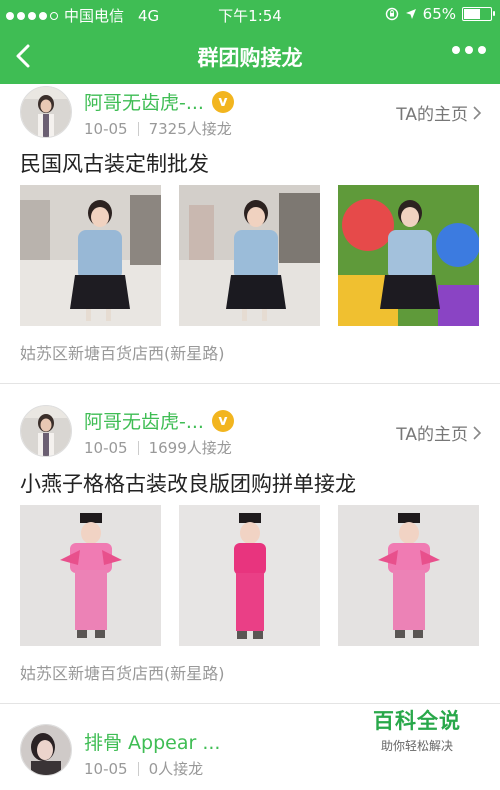  I want to click on post-title: 小燕子格格古装改良版团购拼单接龙, so click(188, 483).